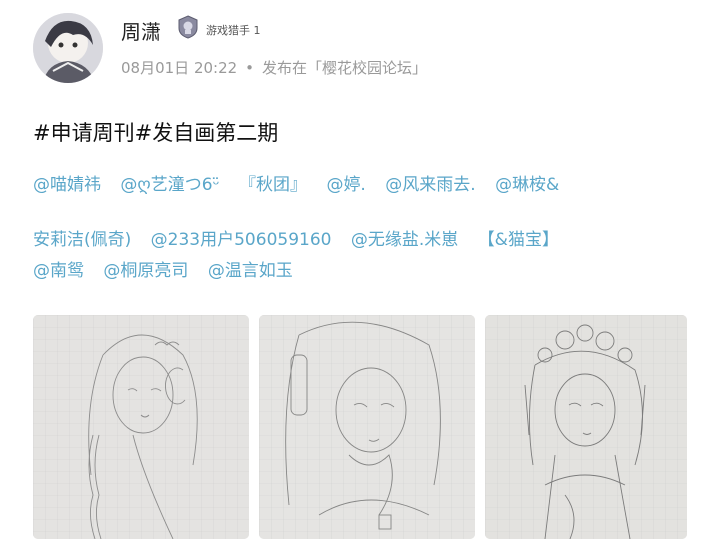  Describe the element at coordinates (273, 185) in the screenshot. I see `mention-link: 『秋团』` at that location.